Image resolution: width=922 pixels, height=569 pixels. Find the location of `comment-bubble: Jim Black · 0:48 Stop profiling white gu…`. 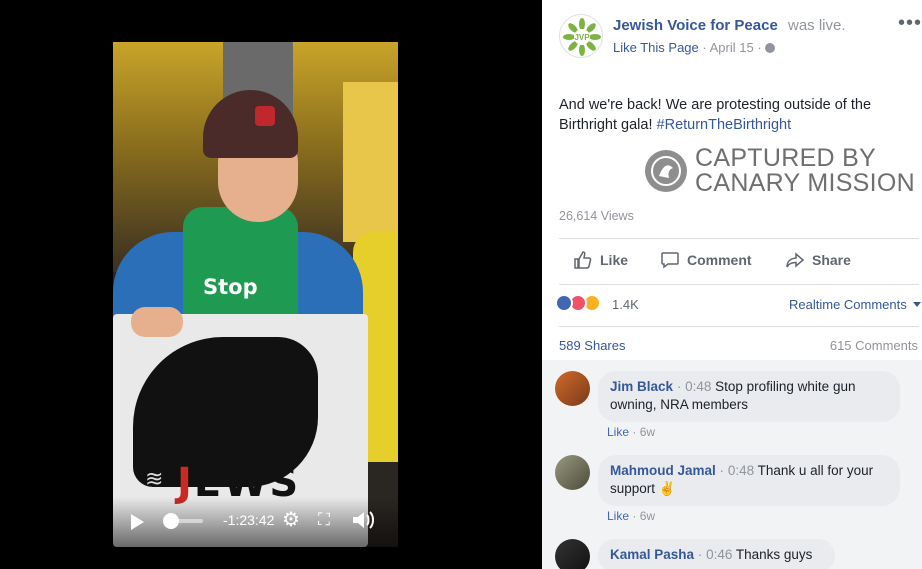

comment-bubble: Jim Black · 0:48 Stop profiling white gu… is located at coordinates (749, 396).